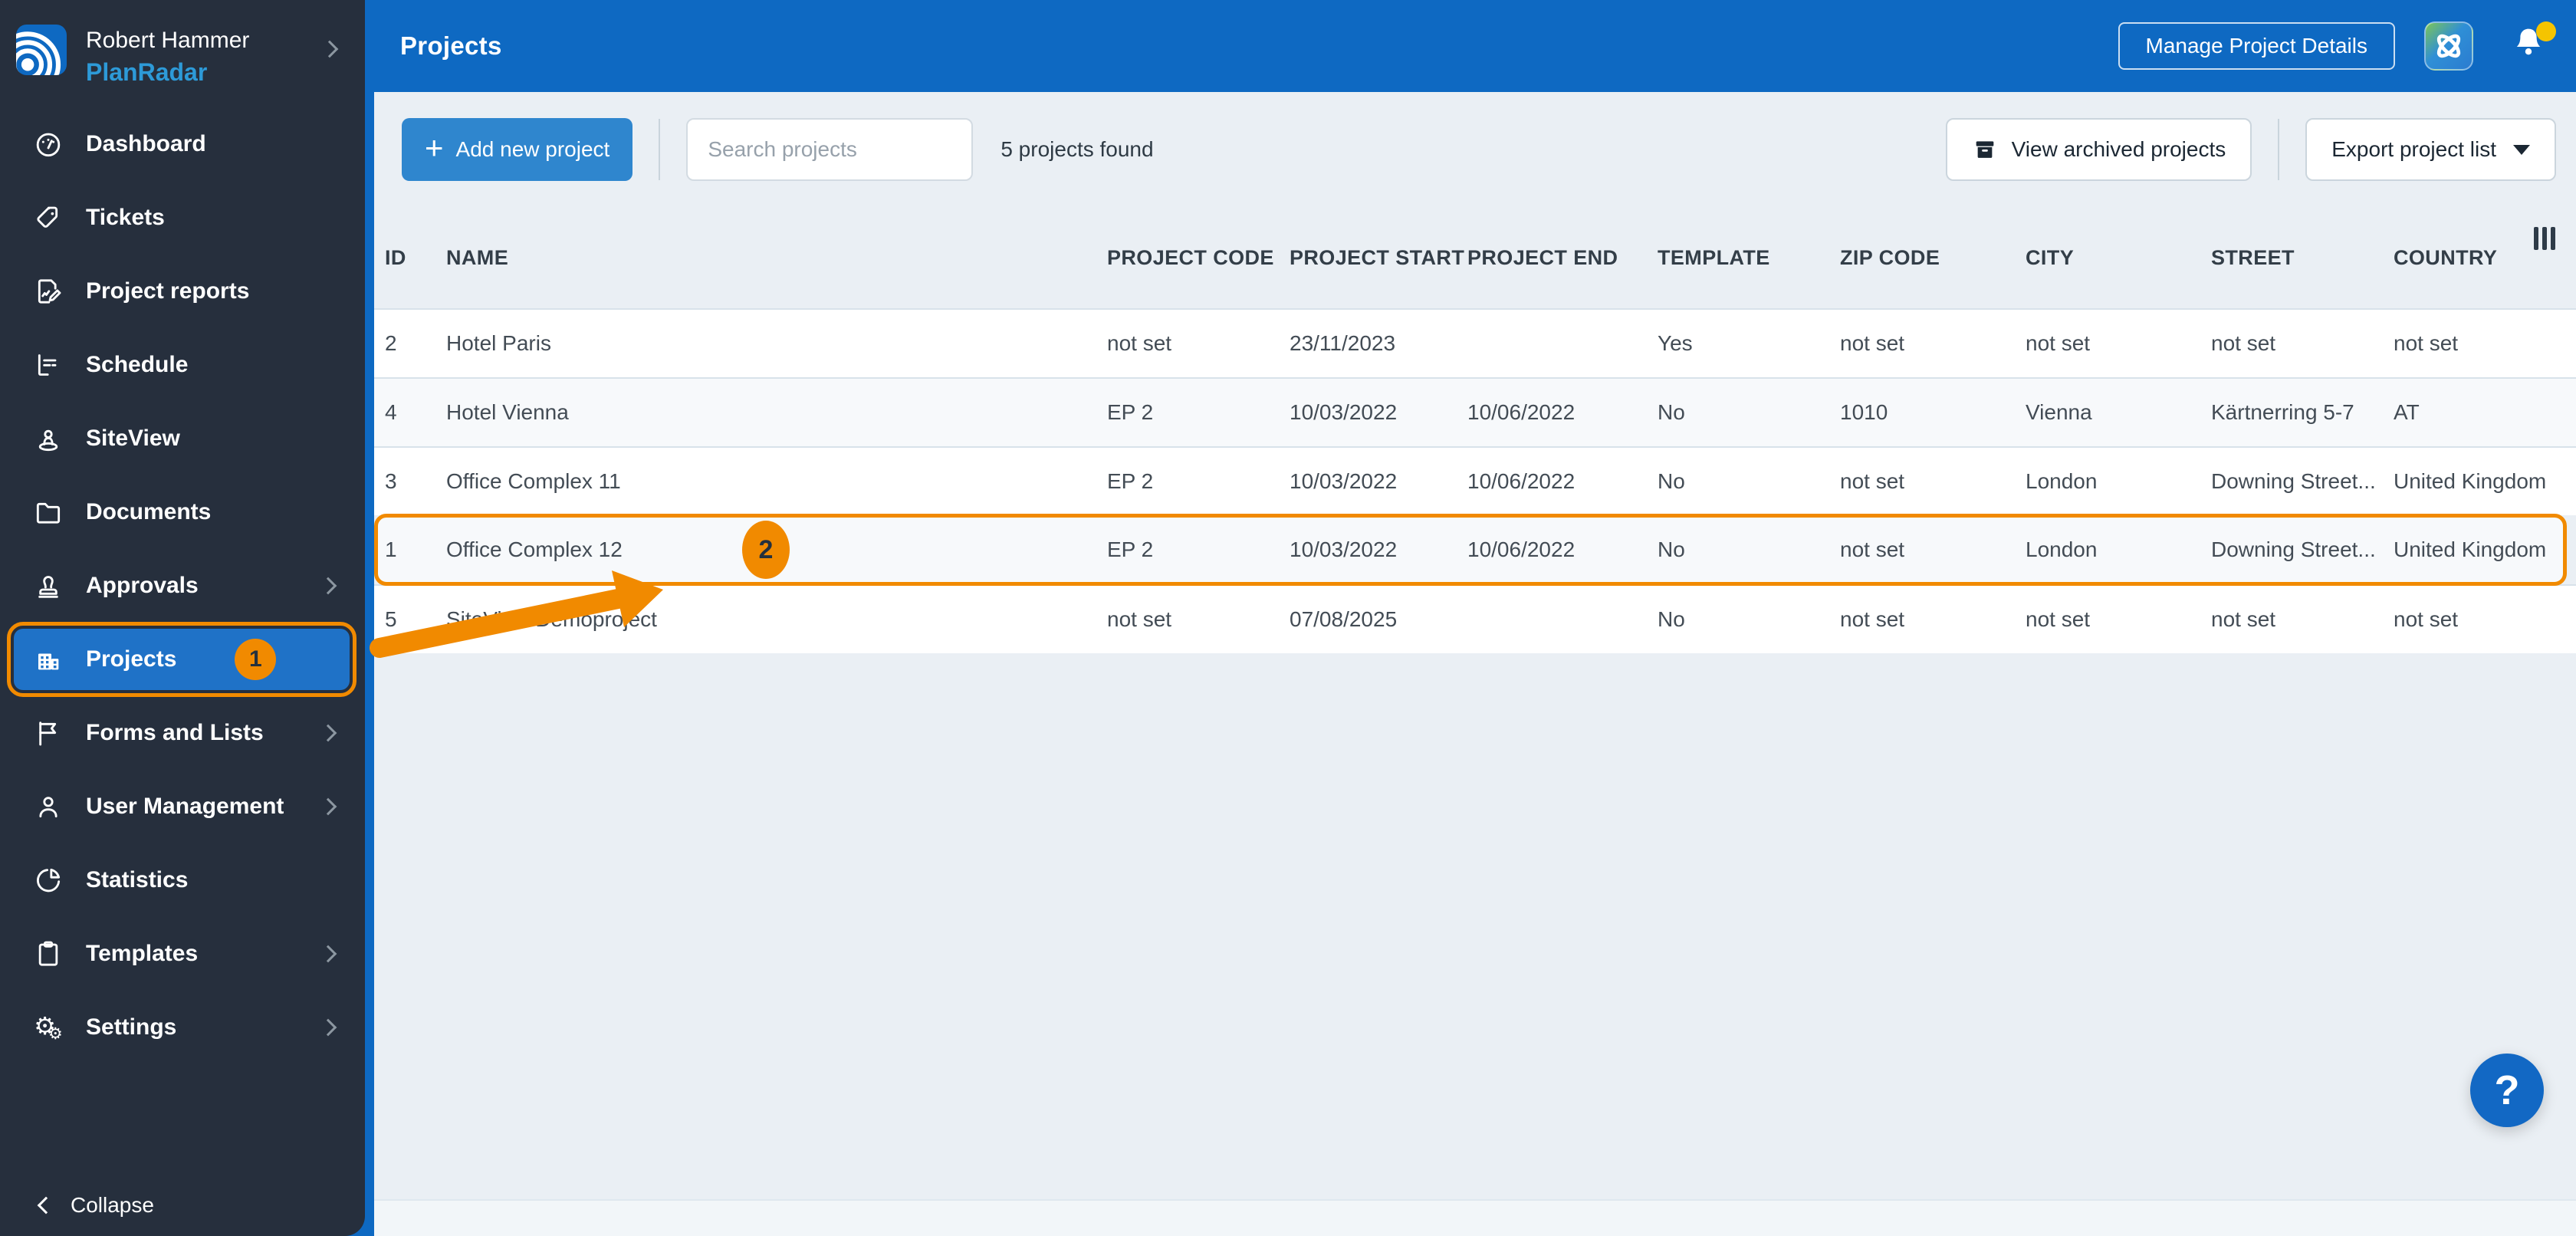  Describe the element at coordinates (2533, 44) in the screenshot. I see `notifications-button` at that location.